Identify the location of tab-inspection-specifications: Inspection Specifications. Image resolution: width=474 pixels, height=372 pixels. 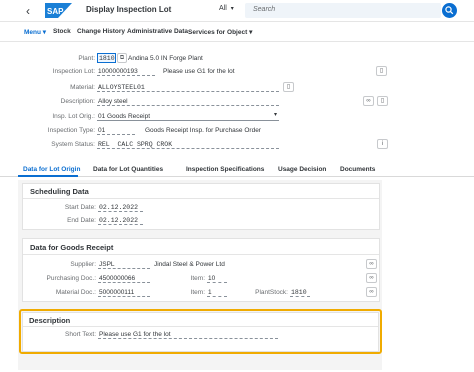
(225, 169).